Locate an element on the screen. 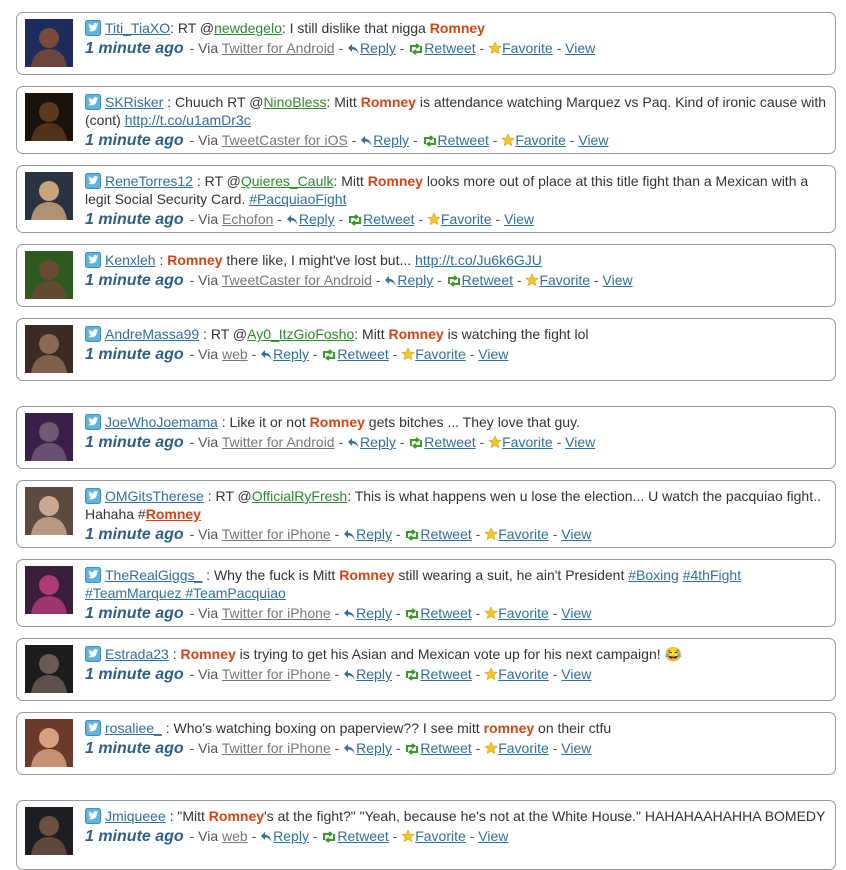  tweet-link: #Boxing is located at coordinates (653, 575).